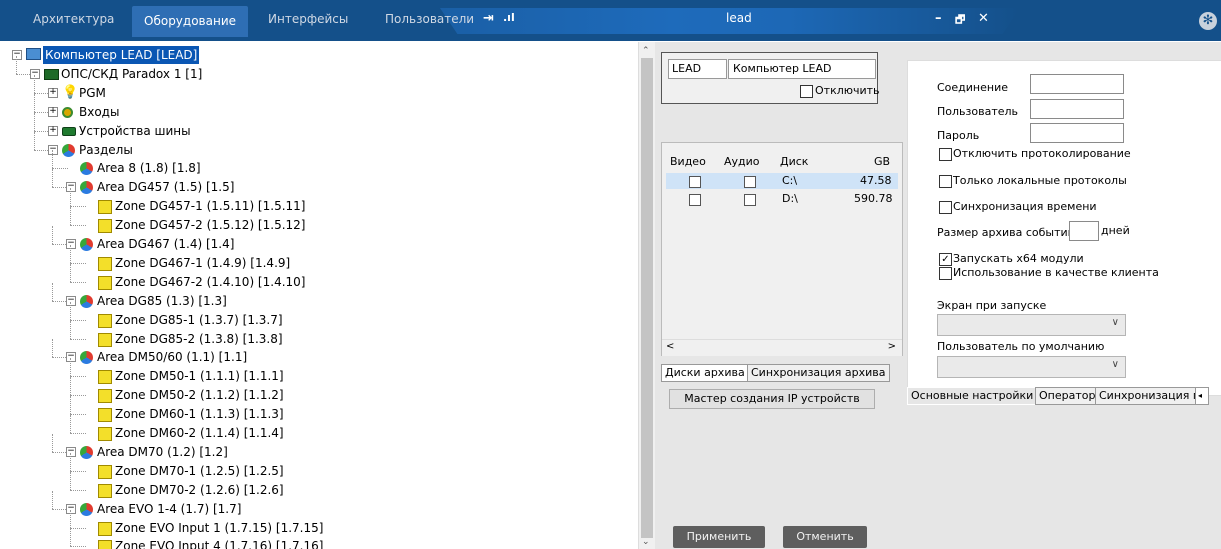 Image resolution: width=1221 pixels, height=549 pixels. I want to click on minimize-icon: –, so click(938, 18).